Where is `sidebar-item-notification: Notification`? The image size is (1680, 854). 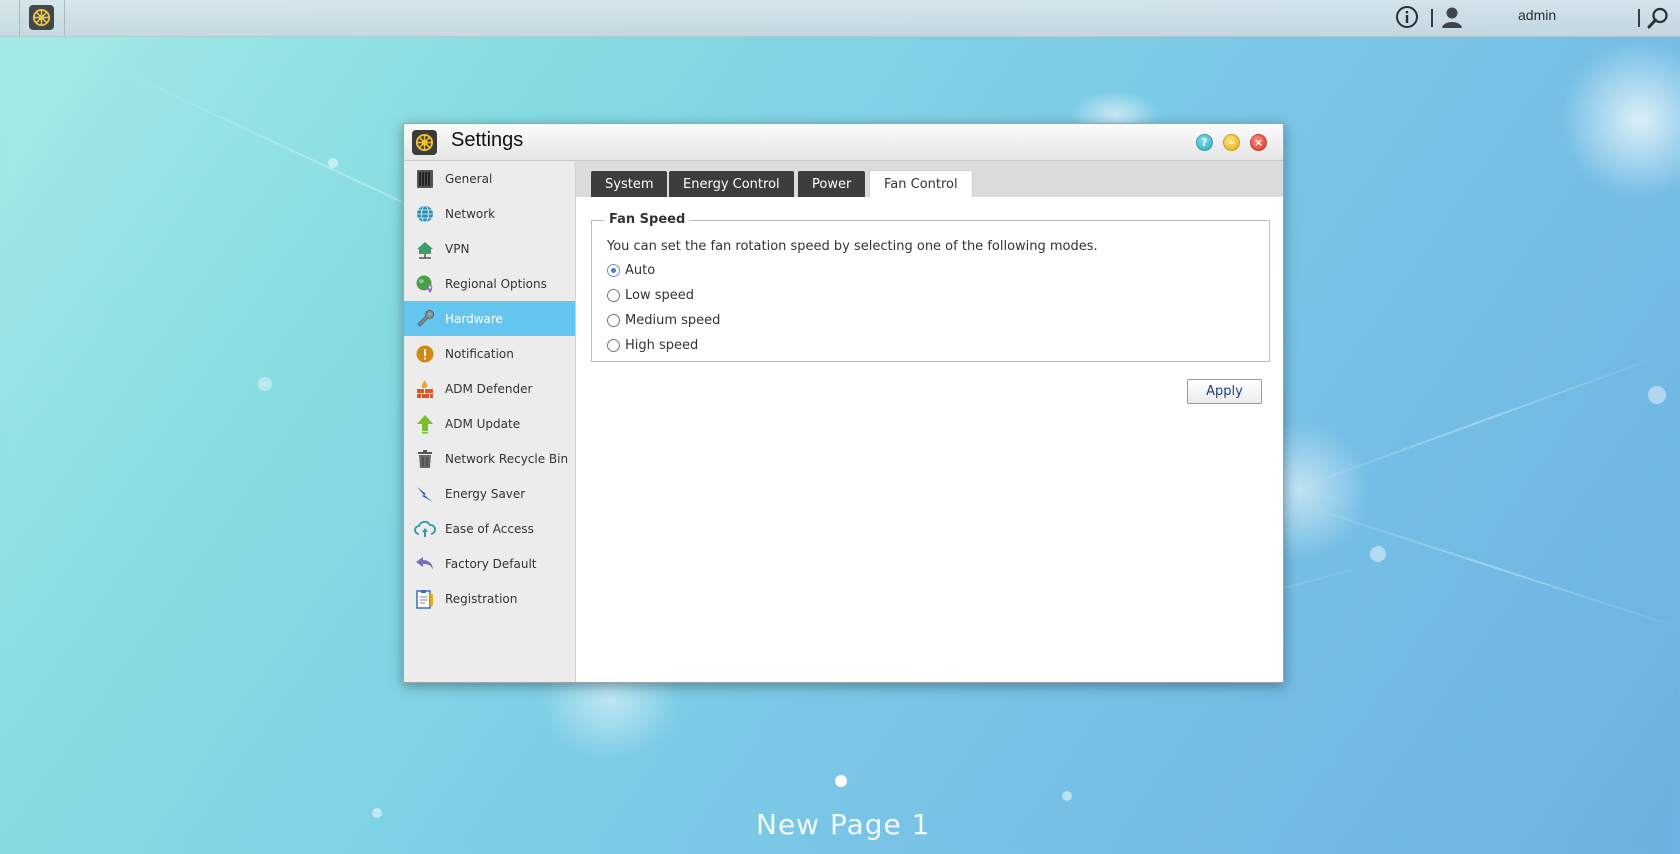 sidebar-item-notification: Notification is located at coordinates (489, 353).